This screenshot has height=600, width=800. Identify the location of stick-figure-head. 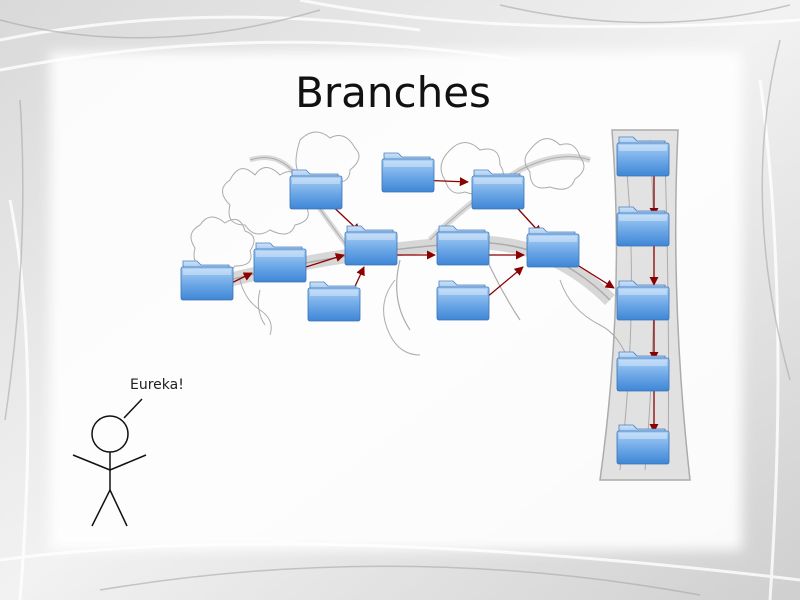
(110, 434).